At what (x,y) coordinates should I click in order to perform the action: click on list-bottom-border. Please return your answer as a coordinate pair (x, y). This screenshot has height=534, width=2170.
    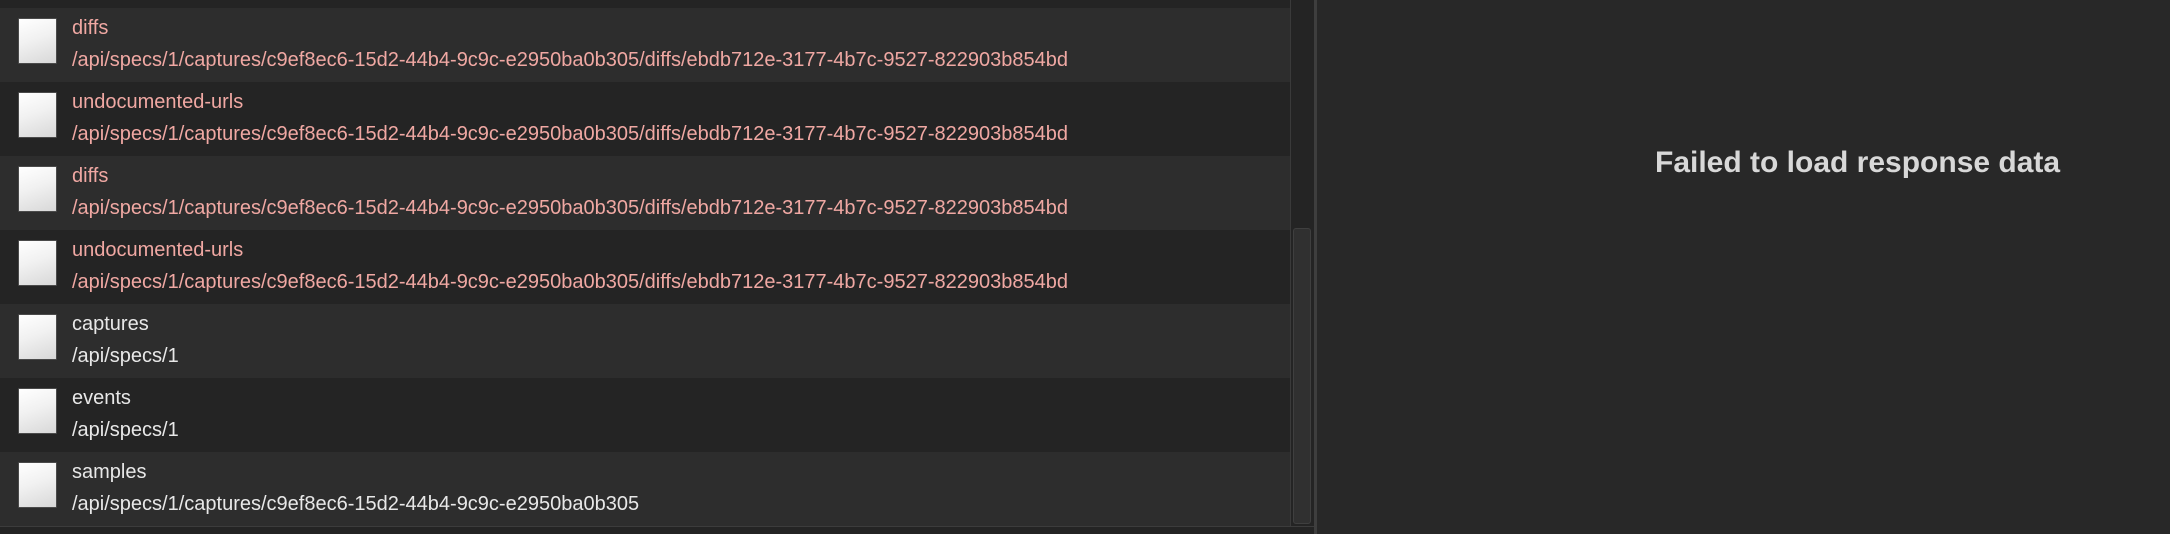
    Looking at the image, I should click on (658, 526).